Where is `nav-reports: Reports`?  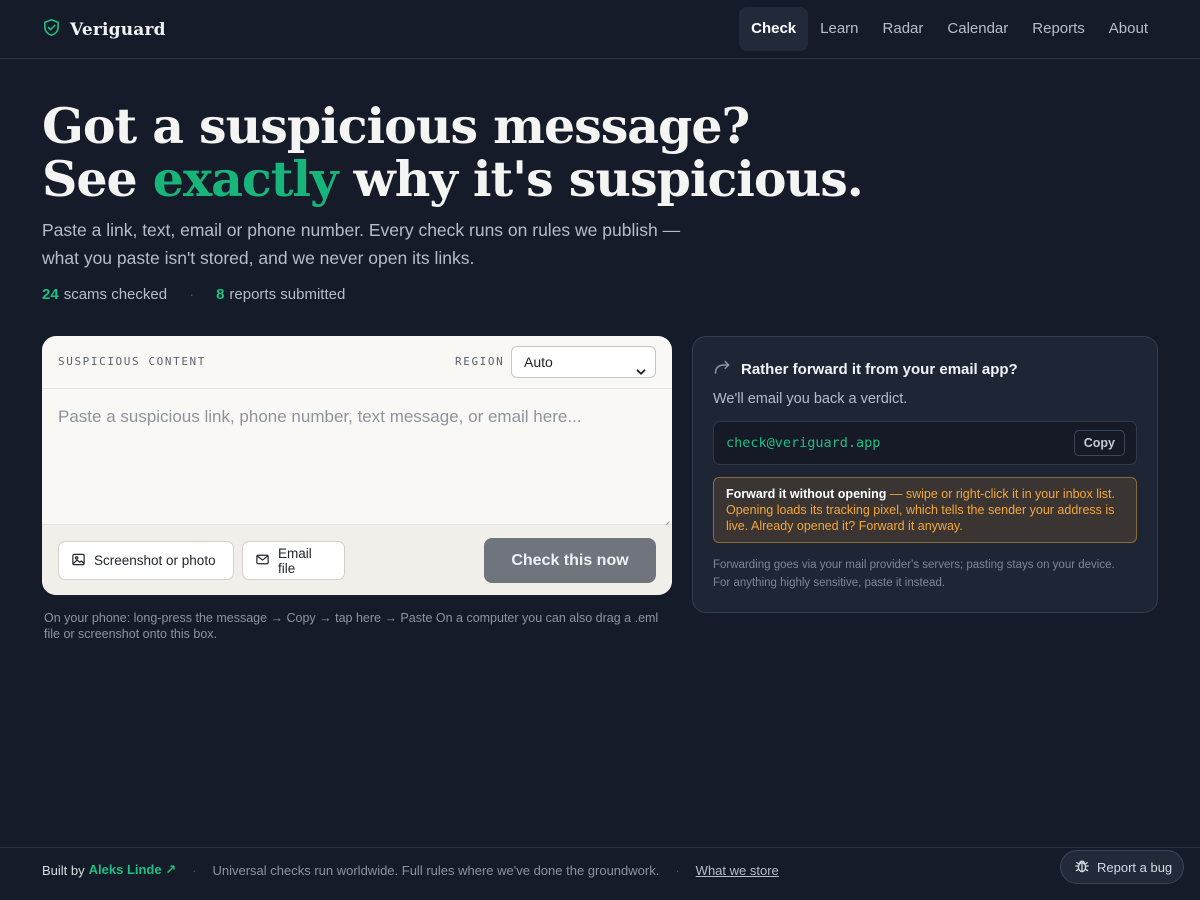 nav-reports: Reports is located at coordinates (1058, 29).